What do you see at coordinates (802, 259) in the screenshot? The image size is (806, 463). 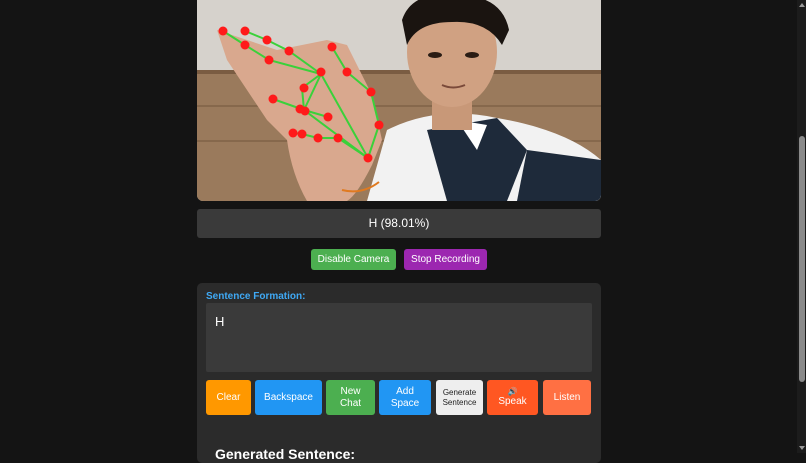 I see `scrollbar-thumb` at bounding box center [802, 259].